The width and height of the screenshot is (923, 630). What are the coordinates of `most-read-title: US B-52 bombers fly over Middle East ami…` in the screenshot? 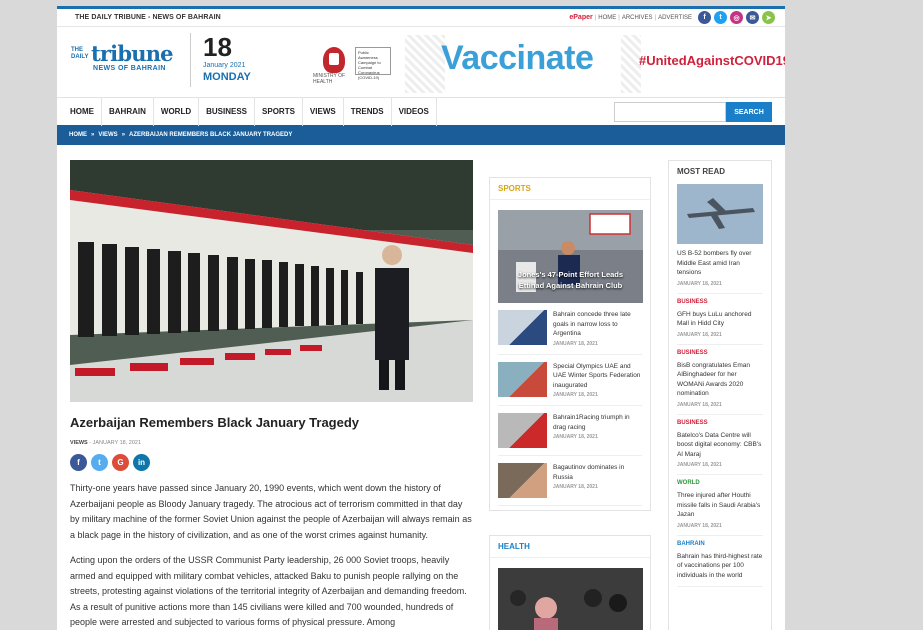 It's located at (720, 263).